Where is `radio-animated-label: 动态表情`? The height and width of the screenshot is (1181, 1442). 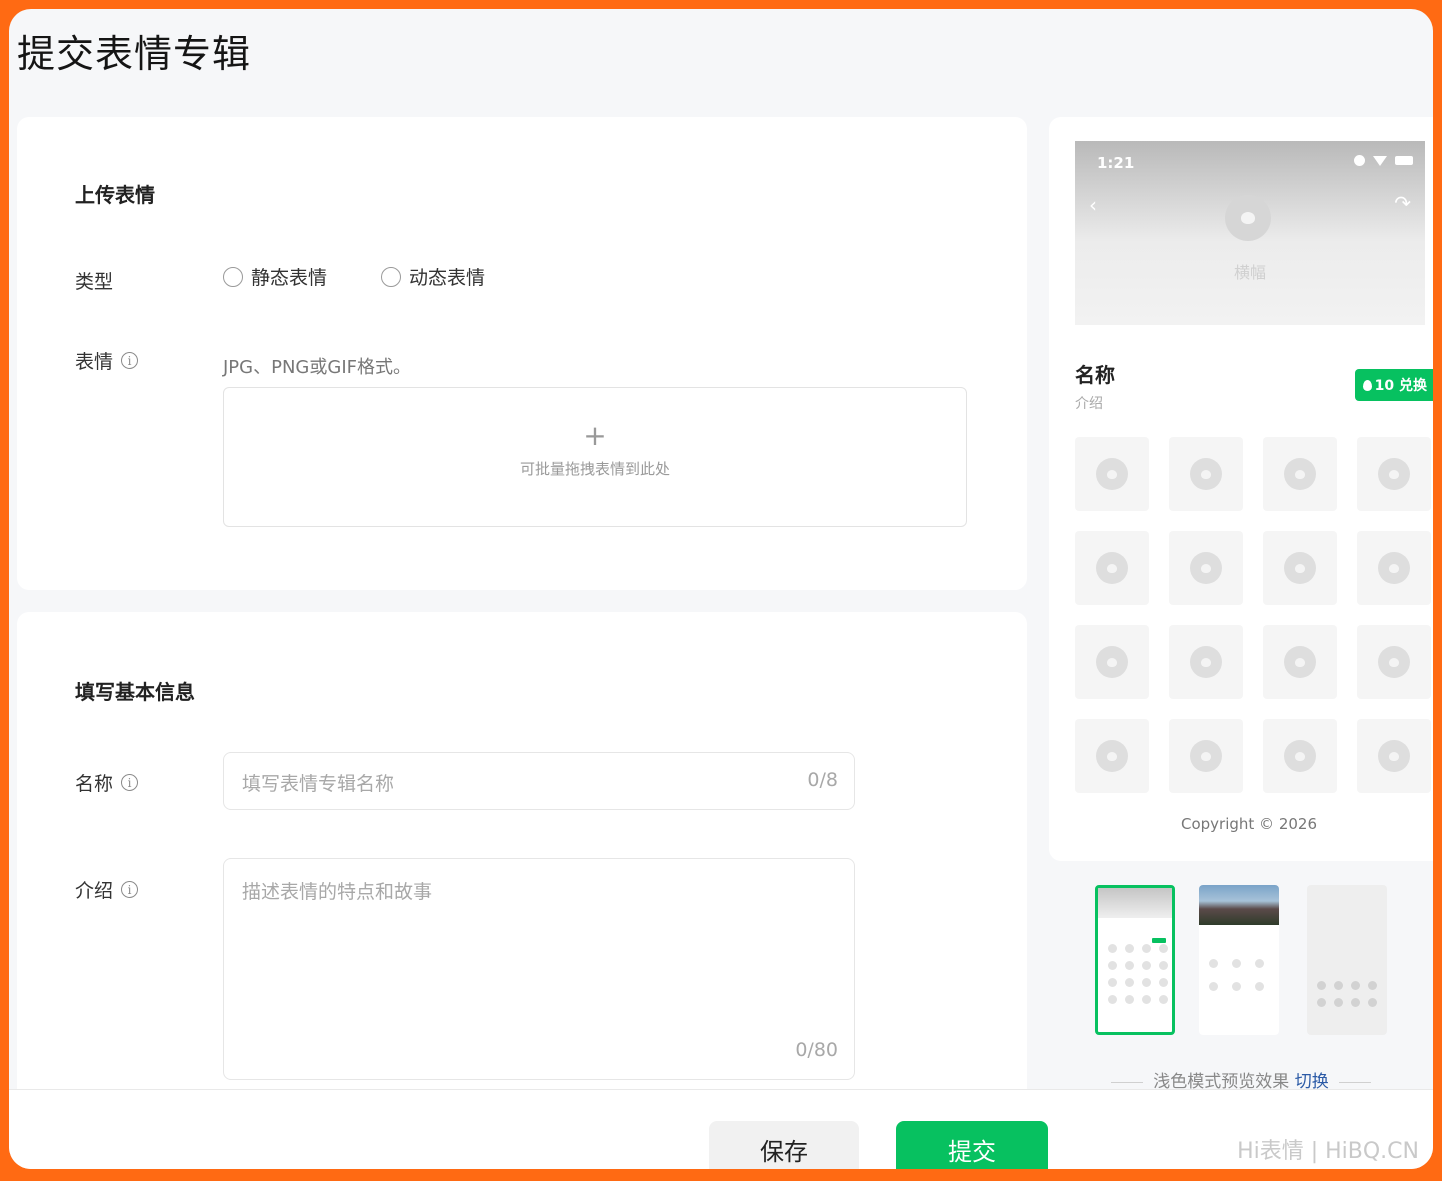 radio-animated-label: 动态表情 is located at coordinates (447, 278).